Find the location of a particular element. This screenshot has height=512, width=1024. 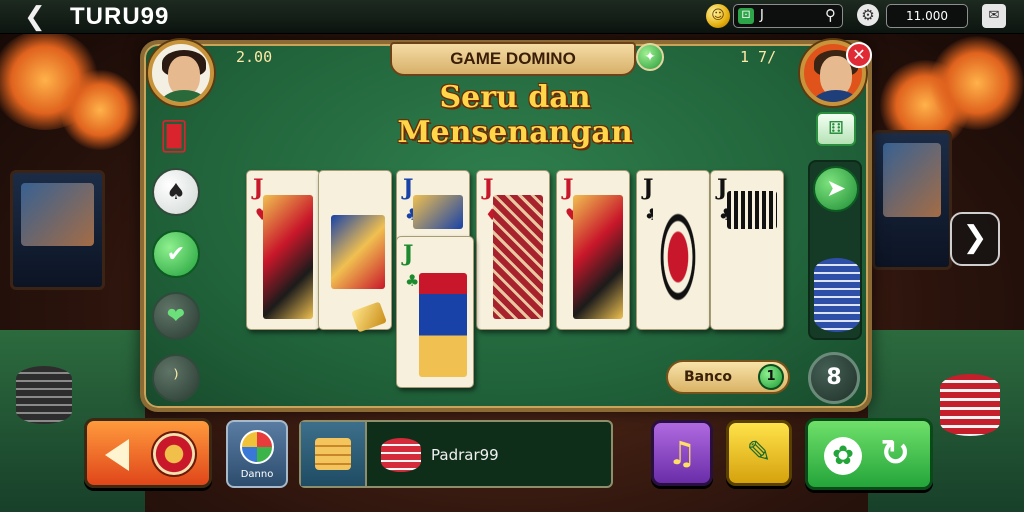

star-badge-icon: ✦ is located at coordinates (650, 57).